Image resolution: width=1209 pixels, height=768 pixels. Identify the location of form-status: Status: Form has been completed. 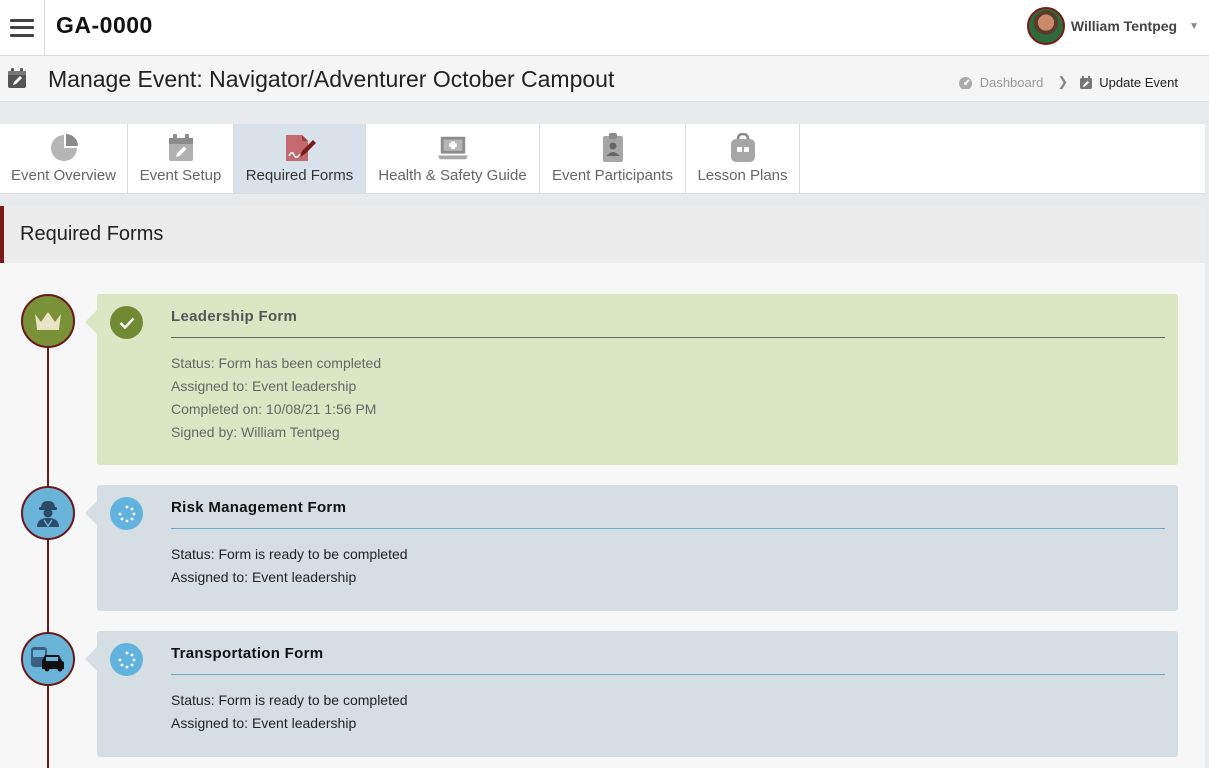
(276, 363).